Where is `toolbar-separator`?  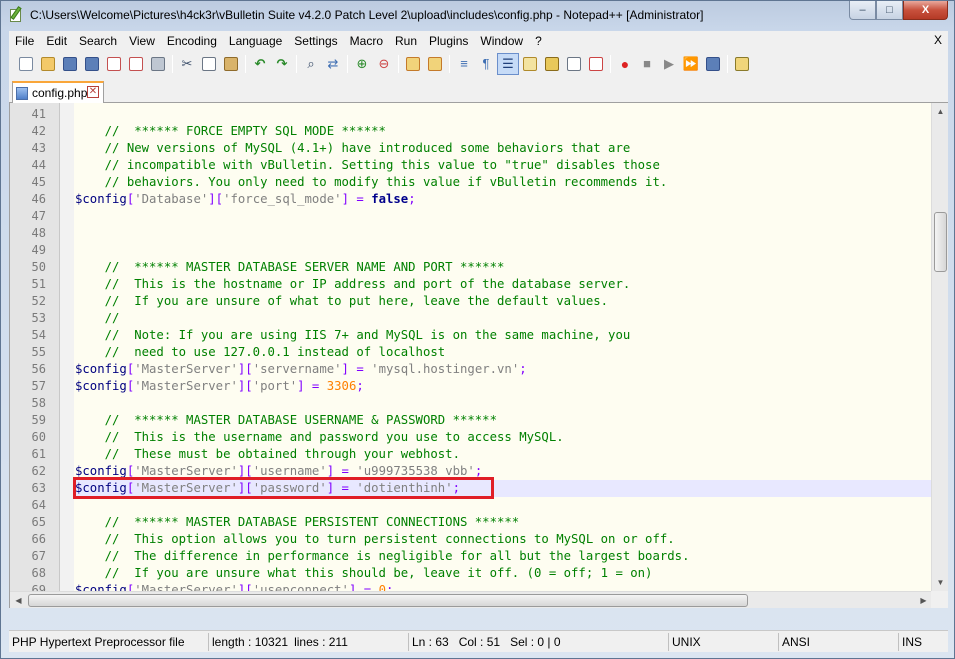 toolbar-separator is located at coordinates (172, 63).